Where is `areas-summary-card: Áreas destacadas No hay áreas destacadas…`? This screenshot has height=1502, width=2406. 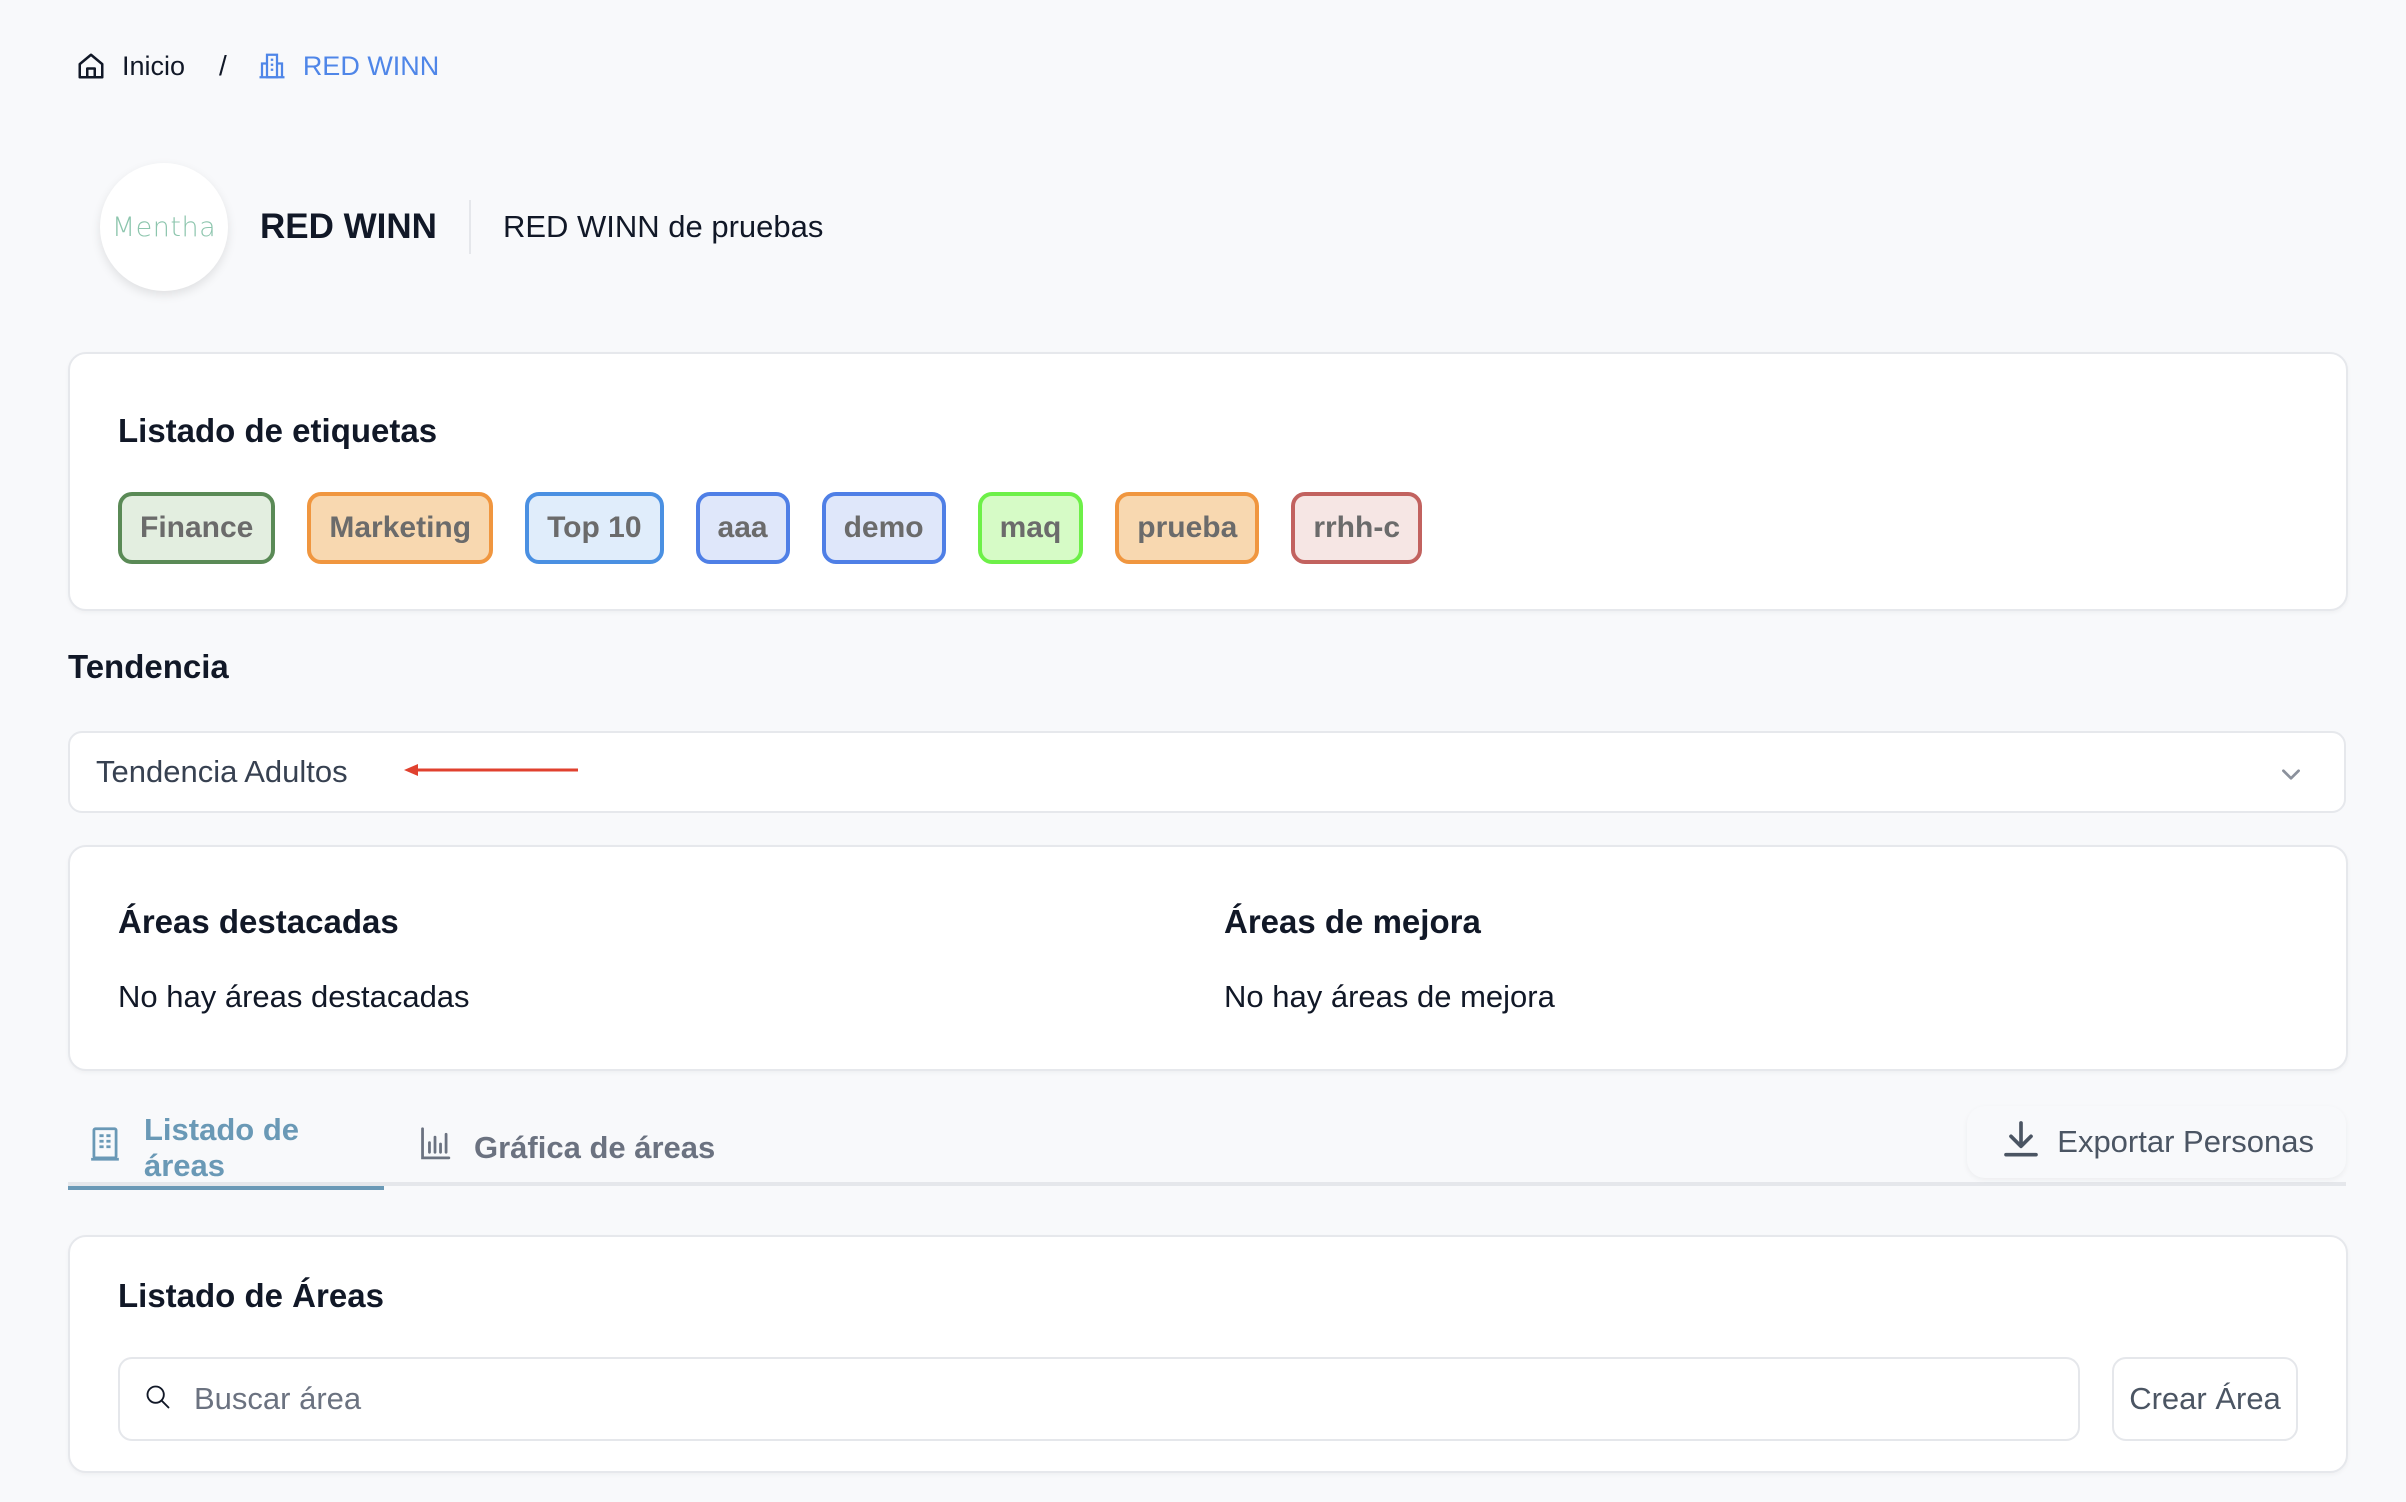 areas-summary-card: Áreas destacadas No hay áreas destacadas… is located at coordinates (1208, 958).